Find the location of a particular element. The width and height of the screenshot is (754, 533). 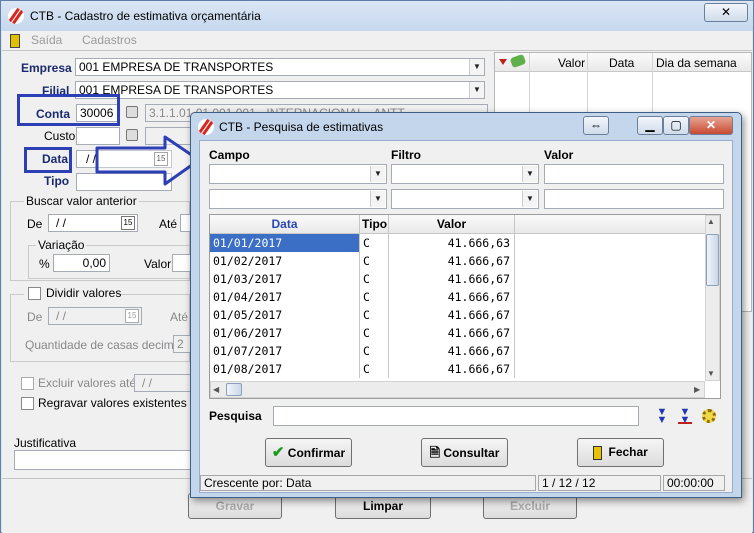

dividir-checkbox is located at coordinates (34, 293).